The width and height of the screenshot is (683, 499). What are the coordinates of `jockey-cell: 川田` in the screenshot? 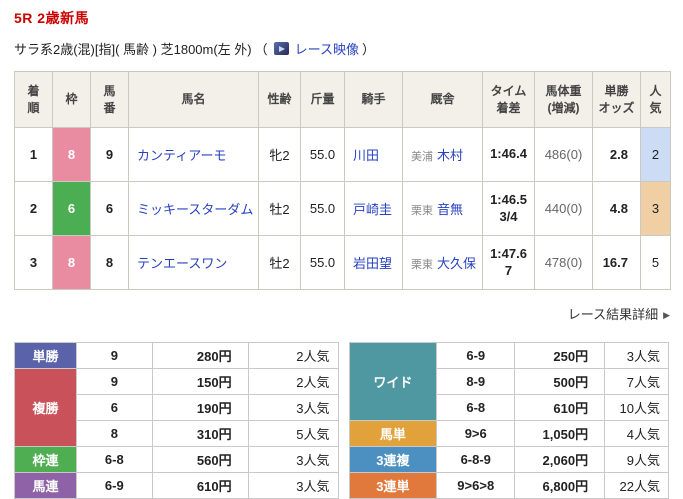 It's located at (373, 154).